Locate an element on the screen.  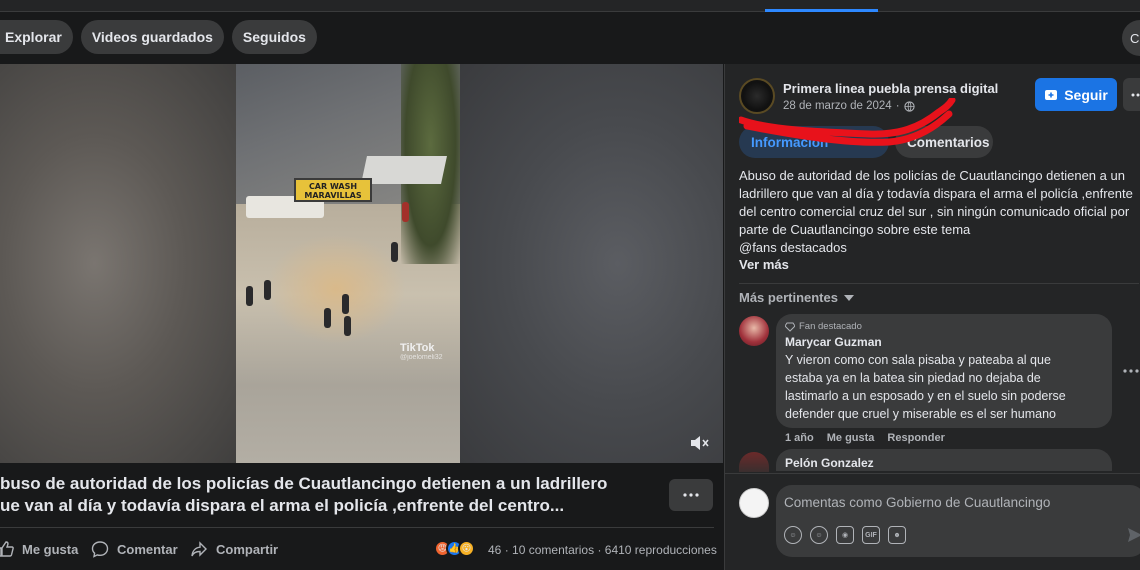
share-label: Compartir is located at coordinates (247, 549).